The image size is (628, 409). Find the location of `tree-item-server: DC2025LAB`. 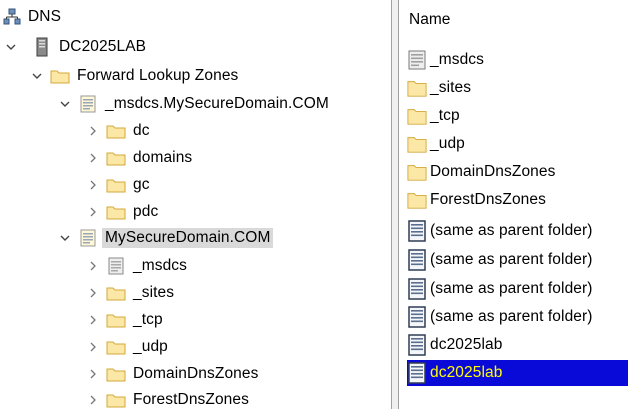

tree-item-server: DC2025LAB is located at coordinates (75, 47).